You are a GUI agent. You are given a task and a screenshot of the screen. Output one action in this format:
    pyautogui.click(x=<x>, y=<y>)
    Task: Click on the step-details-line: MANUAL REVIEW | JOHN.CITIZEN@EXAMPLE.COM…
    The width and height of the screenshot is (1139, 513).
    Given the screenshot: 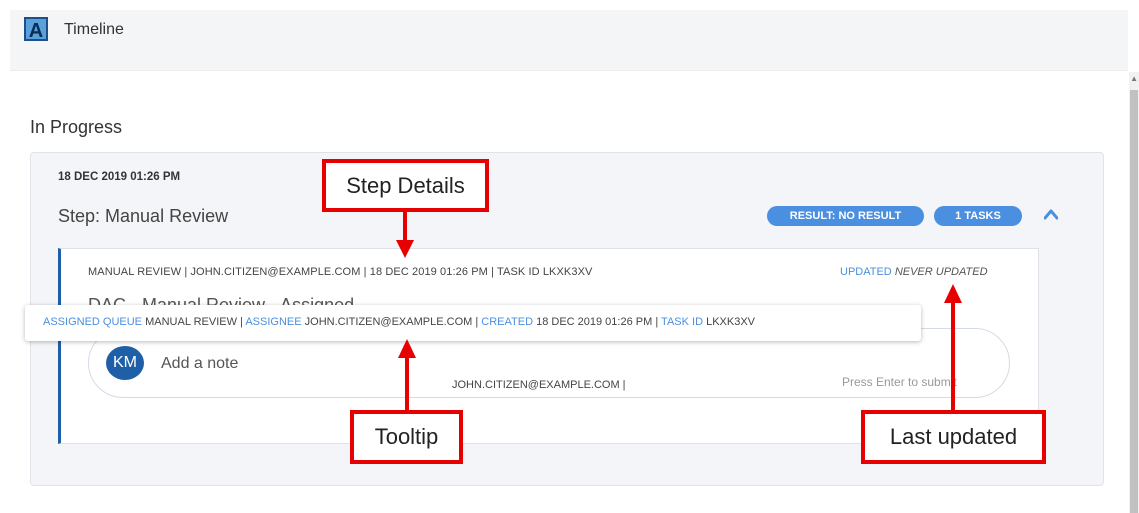 What is the action you would take?
    pyautogui.click(x=340, y=272)
    